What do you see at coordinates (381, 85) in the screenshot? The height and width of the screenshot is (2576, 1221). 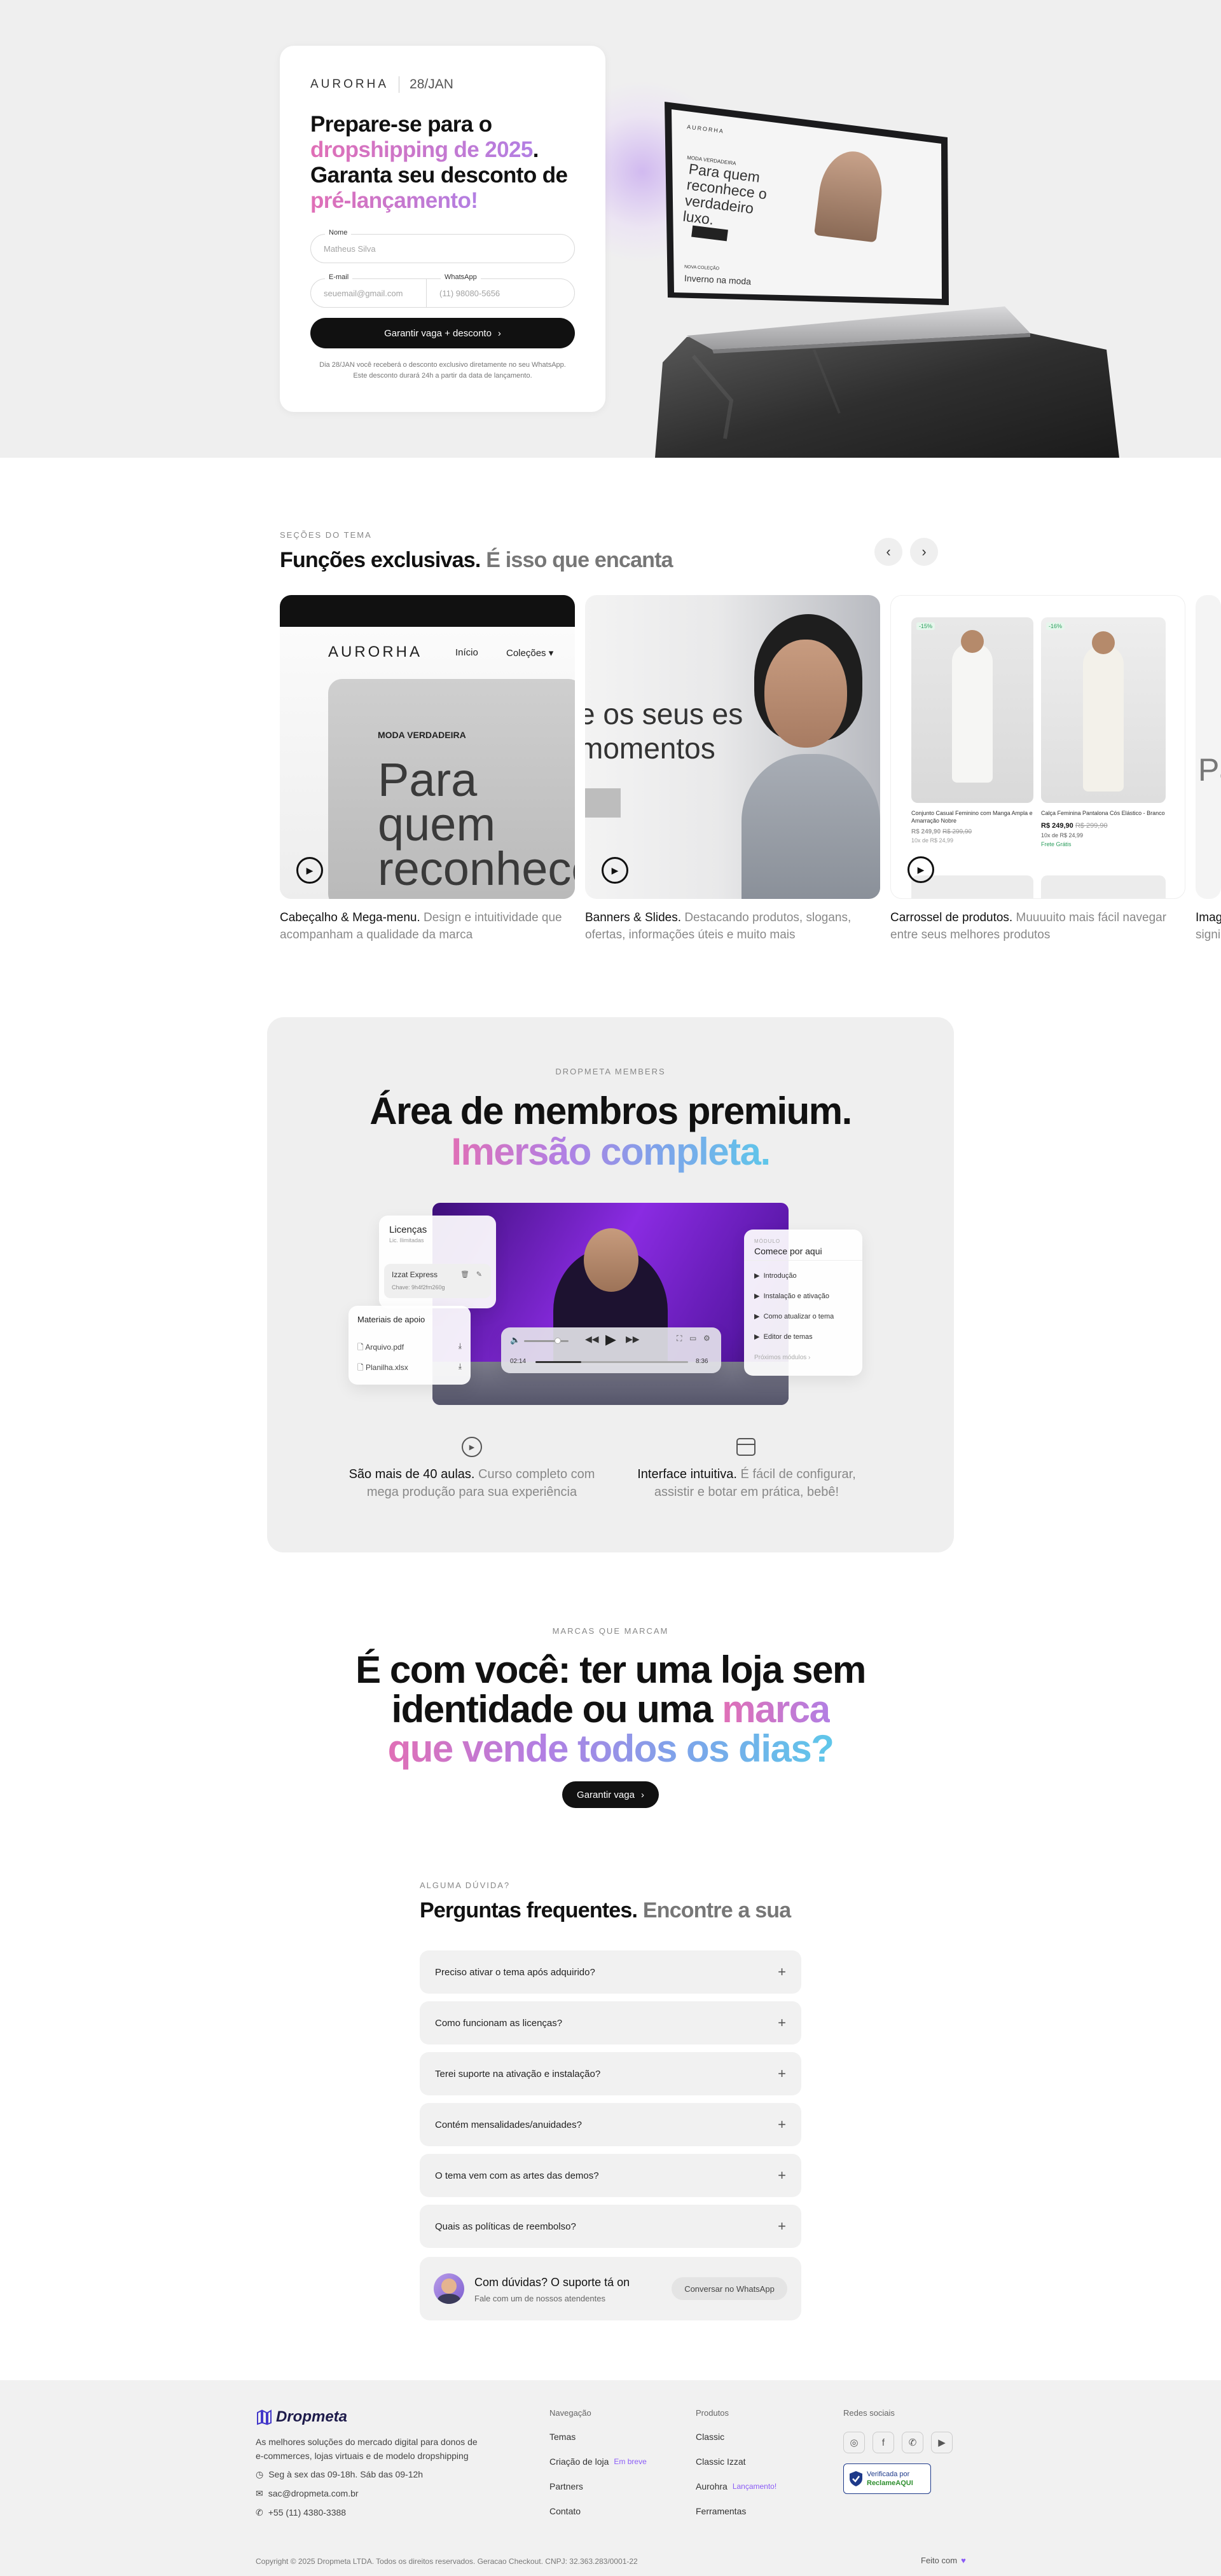 I see `brand-row: AURORHA 28/JAN` at bounding box center [381, 85].